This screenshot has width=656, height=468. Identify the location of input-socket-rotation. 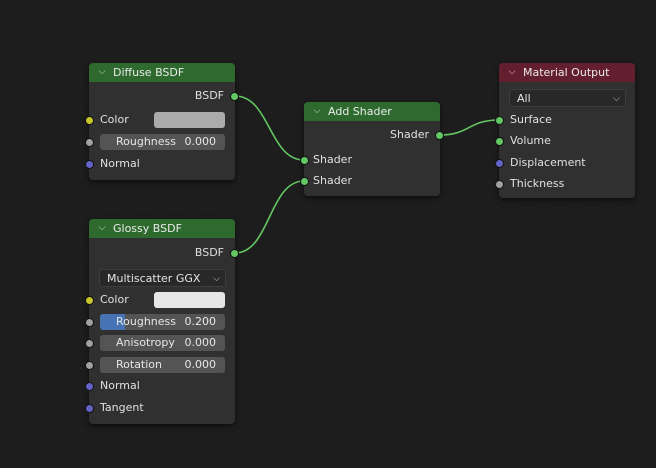
(89, 365).